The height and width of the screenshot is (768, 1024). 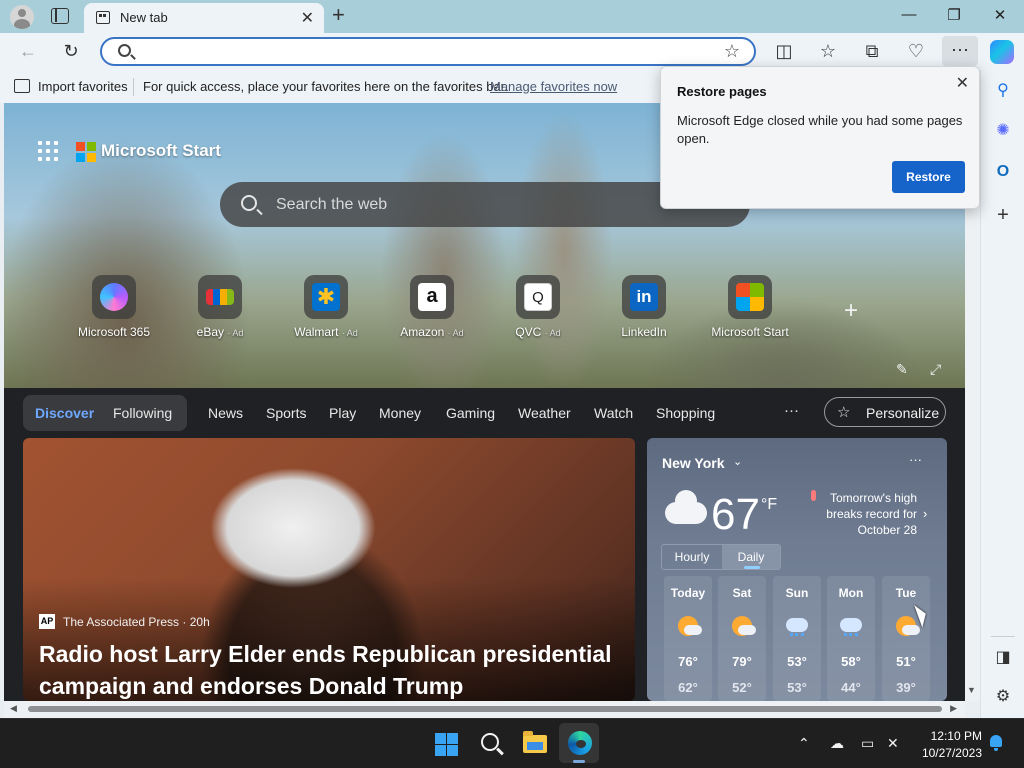 What do you see at coordinates (685, 413) in the screenshot?
I see `feed-tab-shopping: Shopping` at bounding box center [685, 413].